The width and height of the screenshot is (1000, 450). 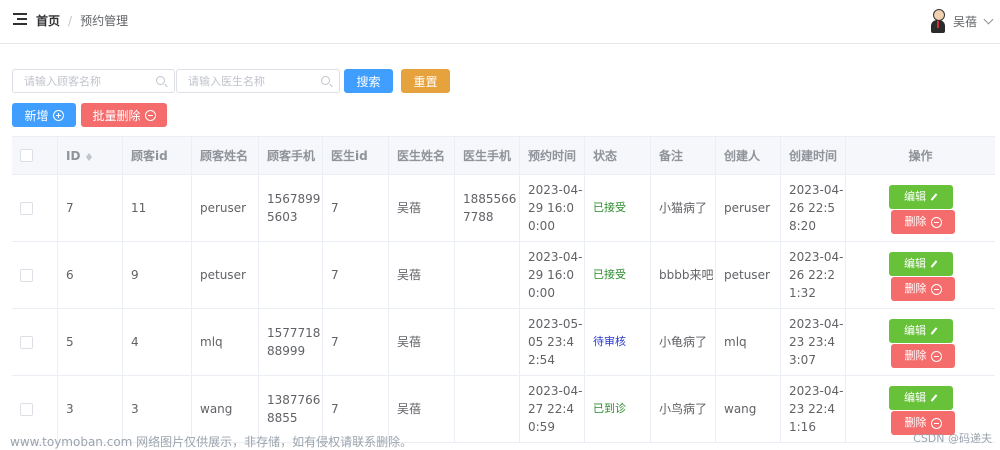 What do you see at coordinates (683, 208) in the screenshot?
I see `cell-remark: 小猫病了` at bounding box center [683, 208].